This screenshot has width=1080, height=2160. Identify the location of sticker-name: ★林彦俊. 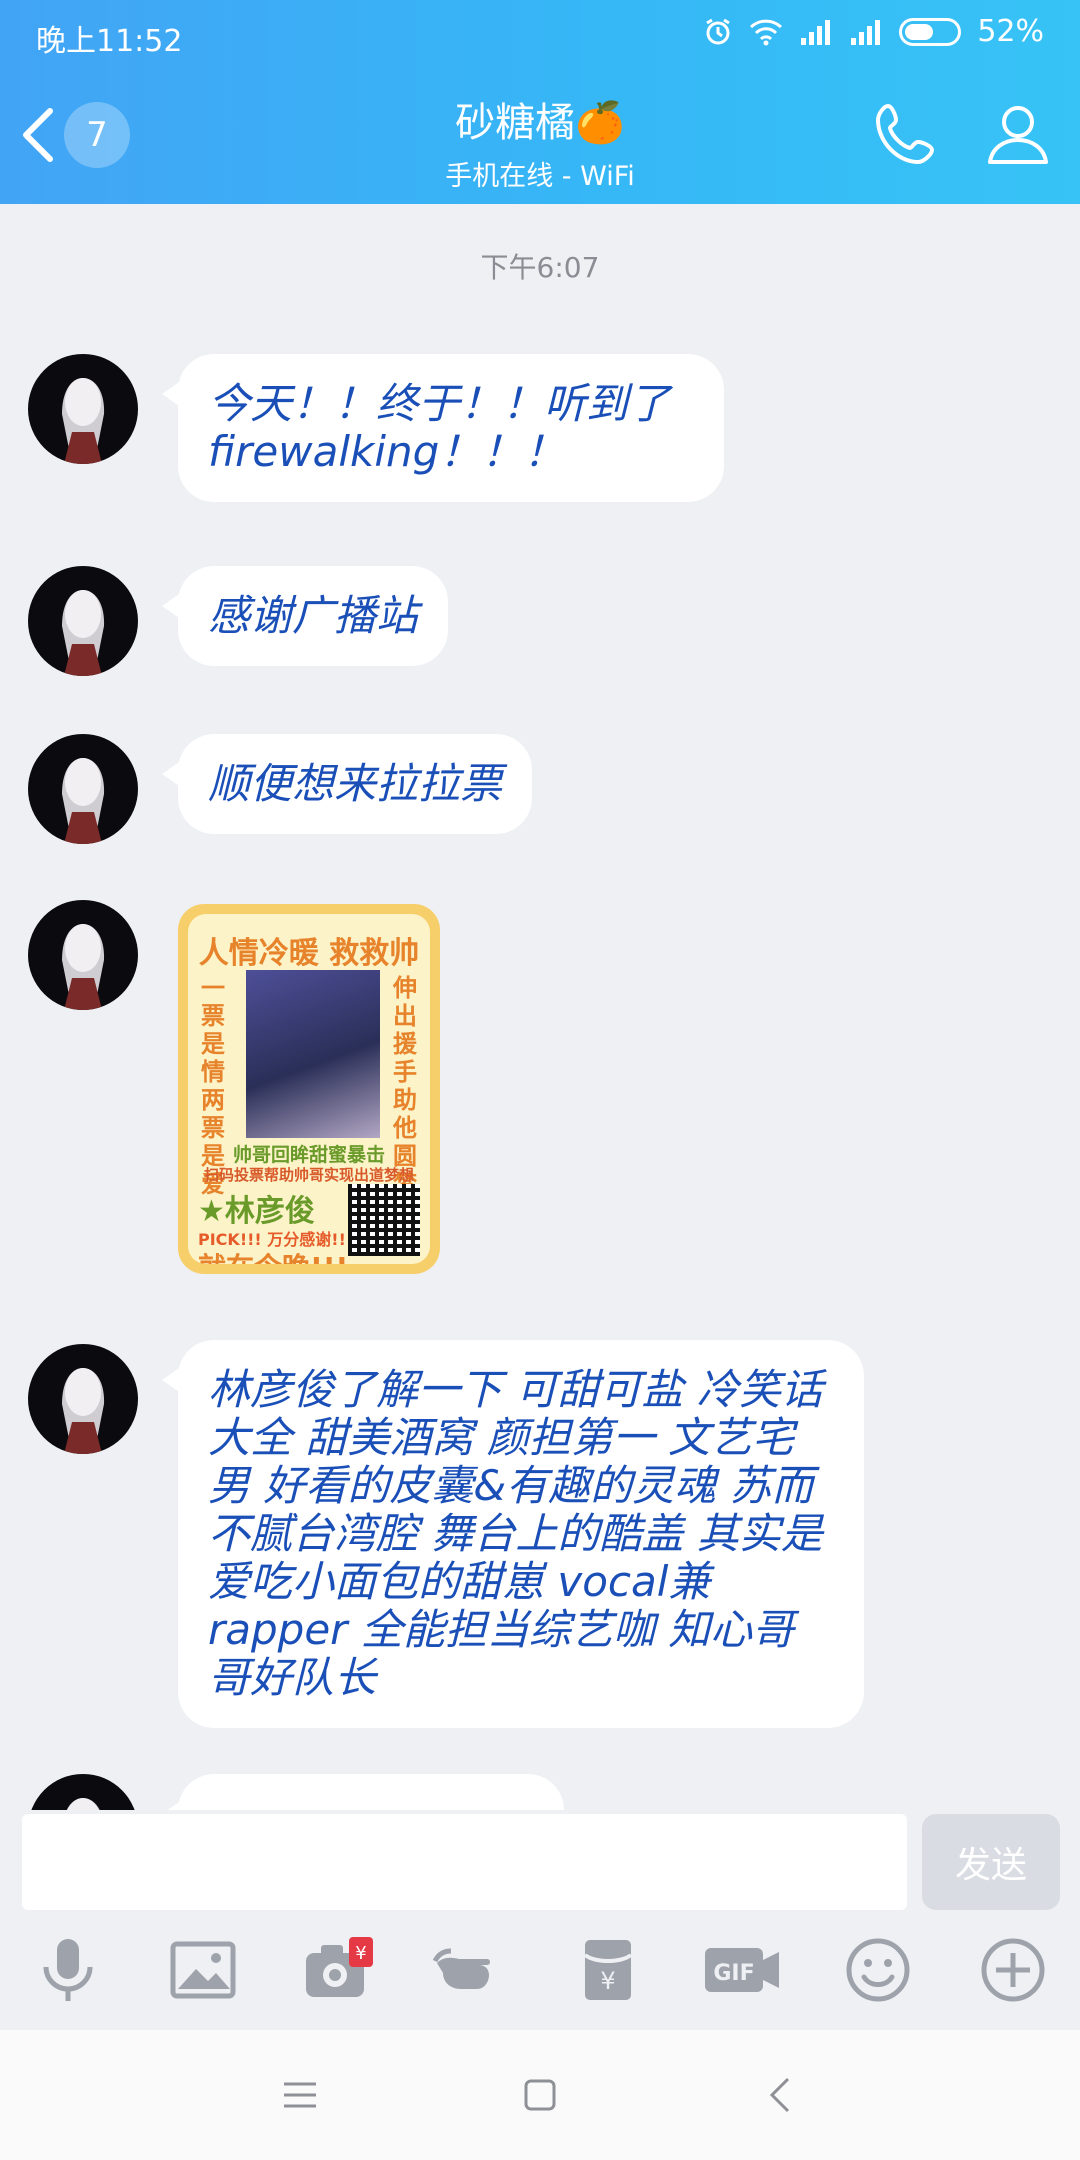
(256, 1211).